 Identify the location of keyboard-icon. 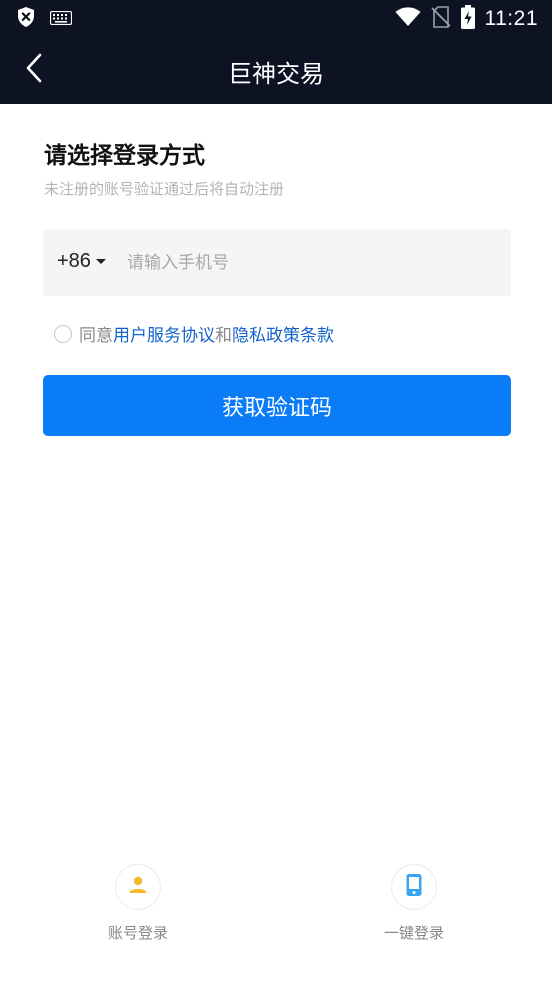
(61, 19).